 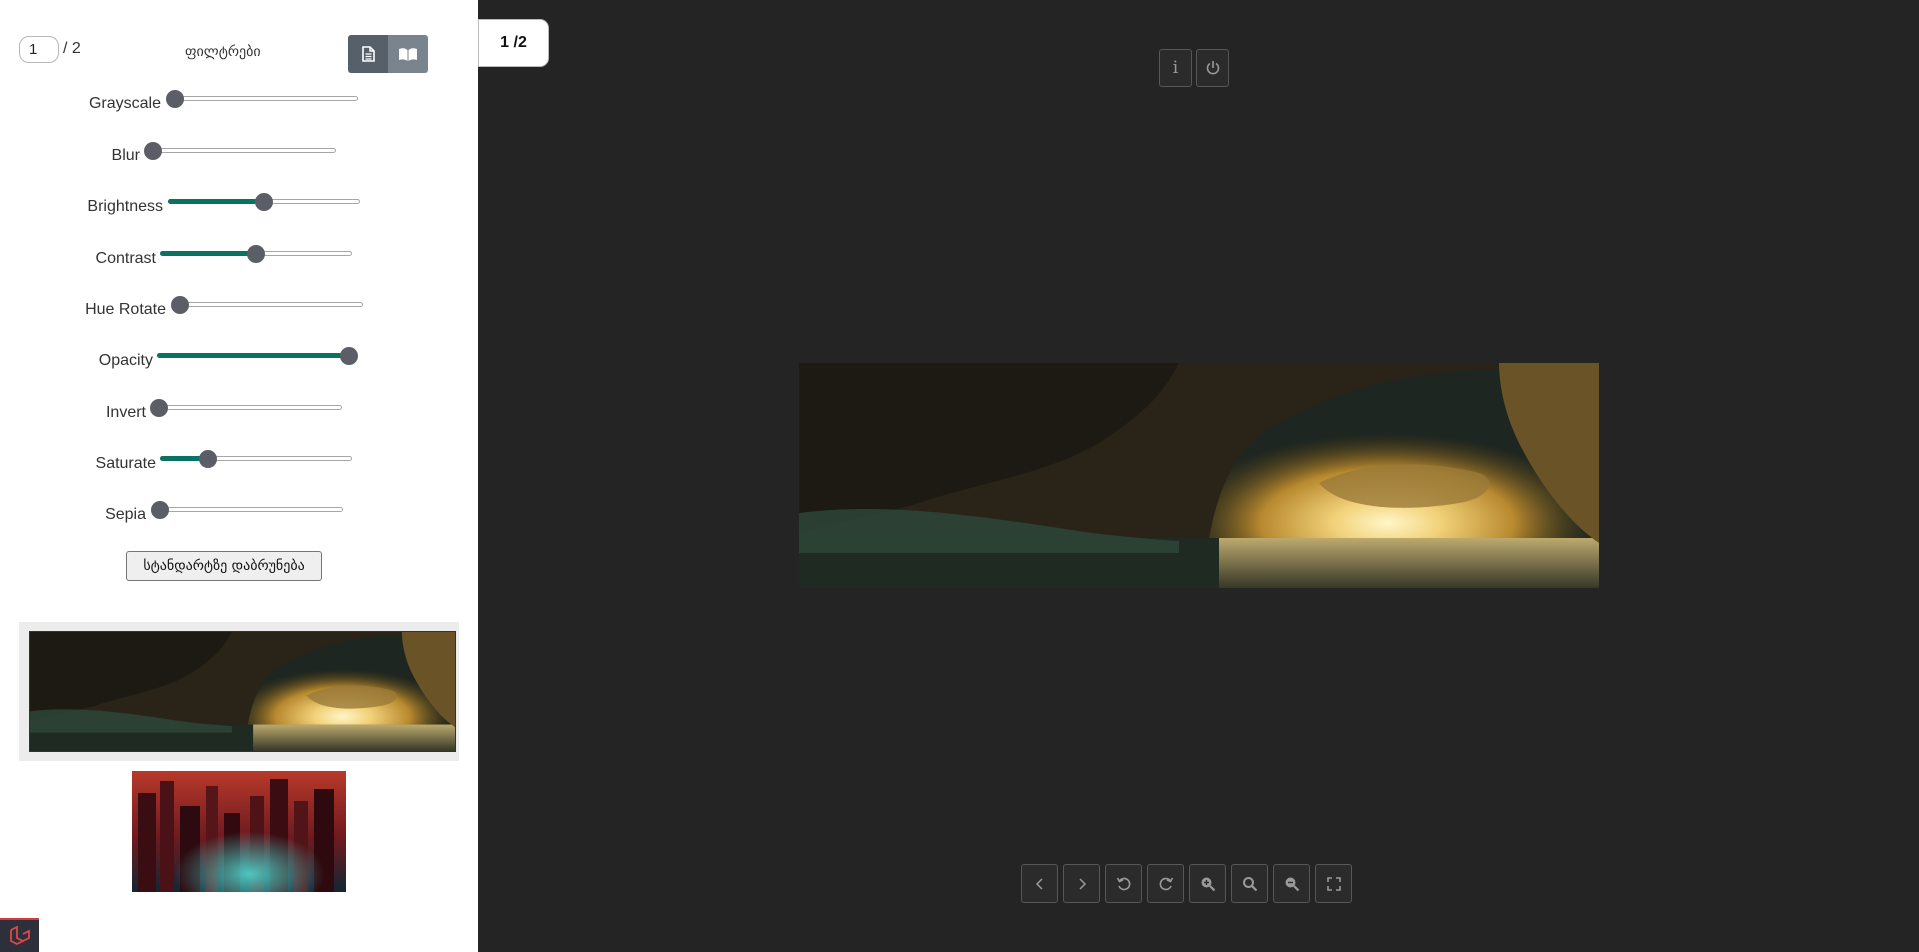 I want to click on zoom-in-button, so click(x=1207, y=883).